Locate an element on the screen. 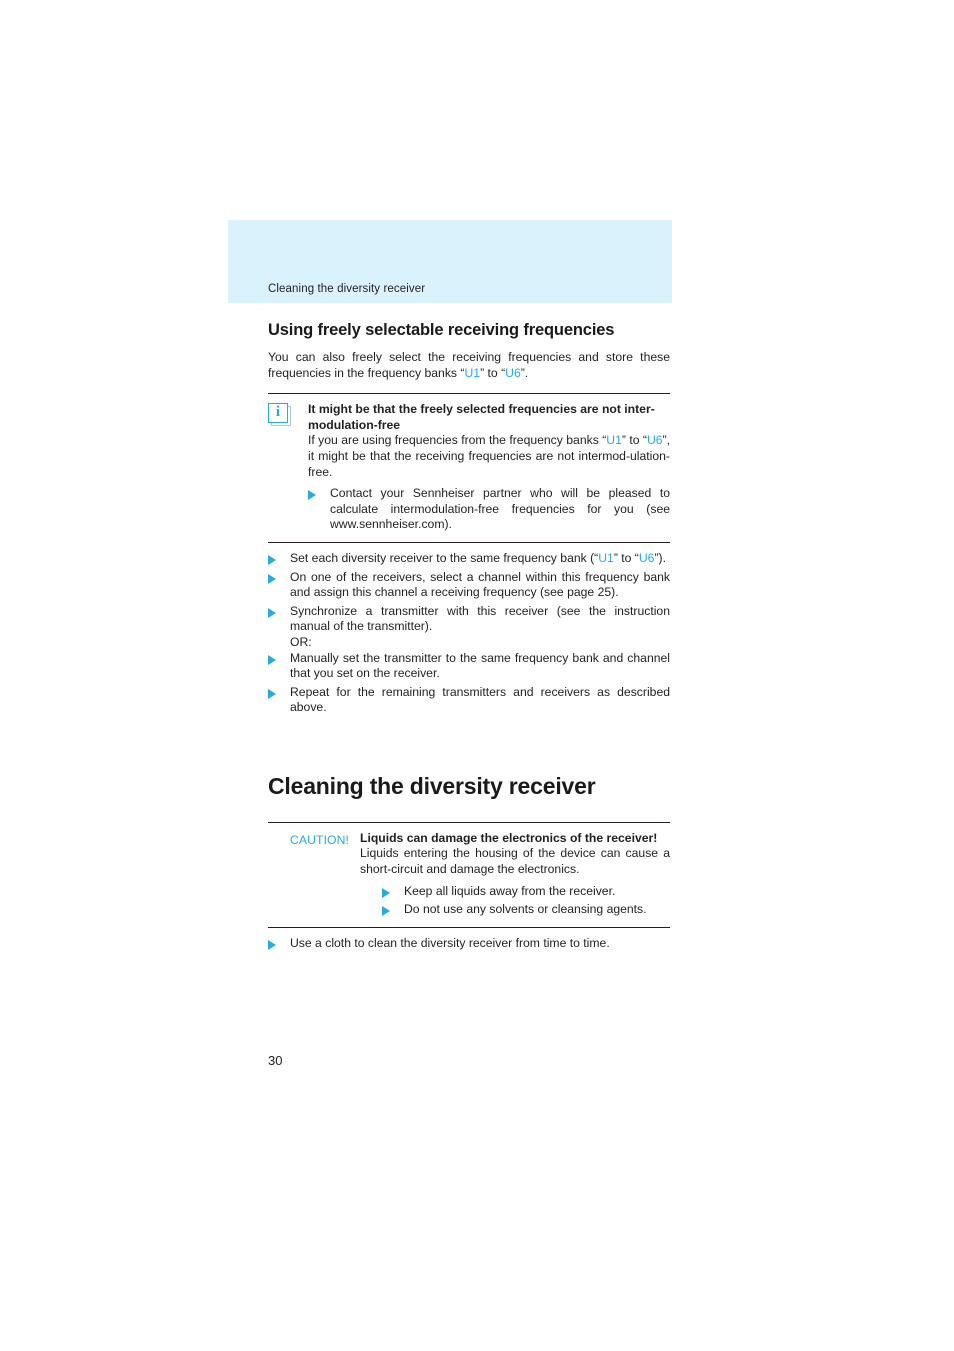  frequency-bank-u6: U6 is located at coordinates (513, 372).